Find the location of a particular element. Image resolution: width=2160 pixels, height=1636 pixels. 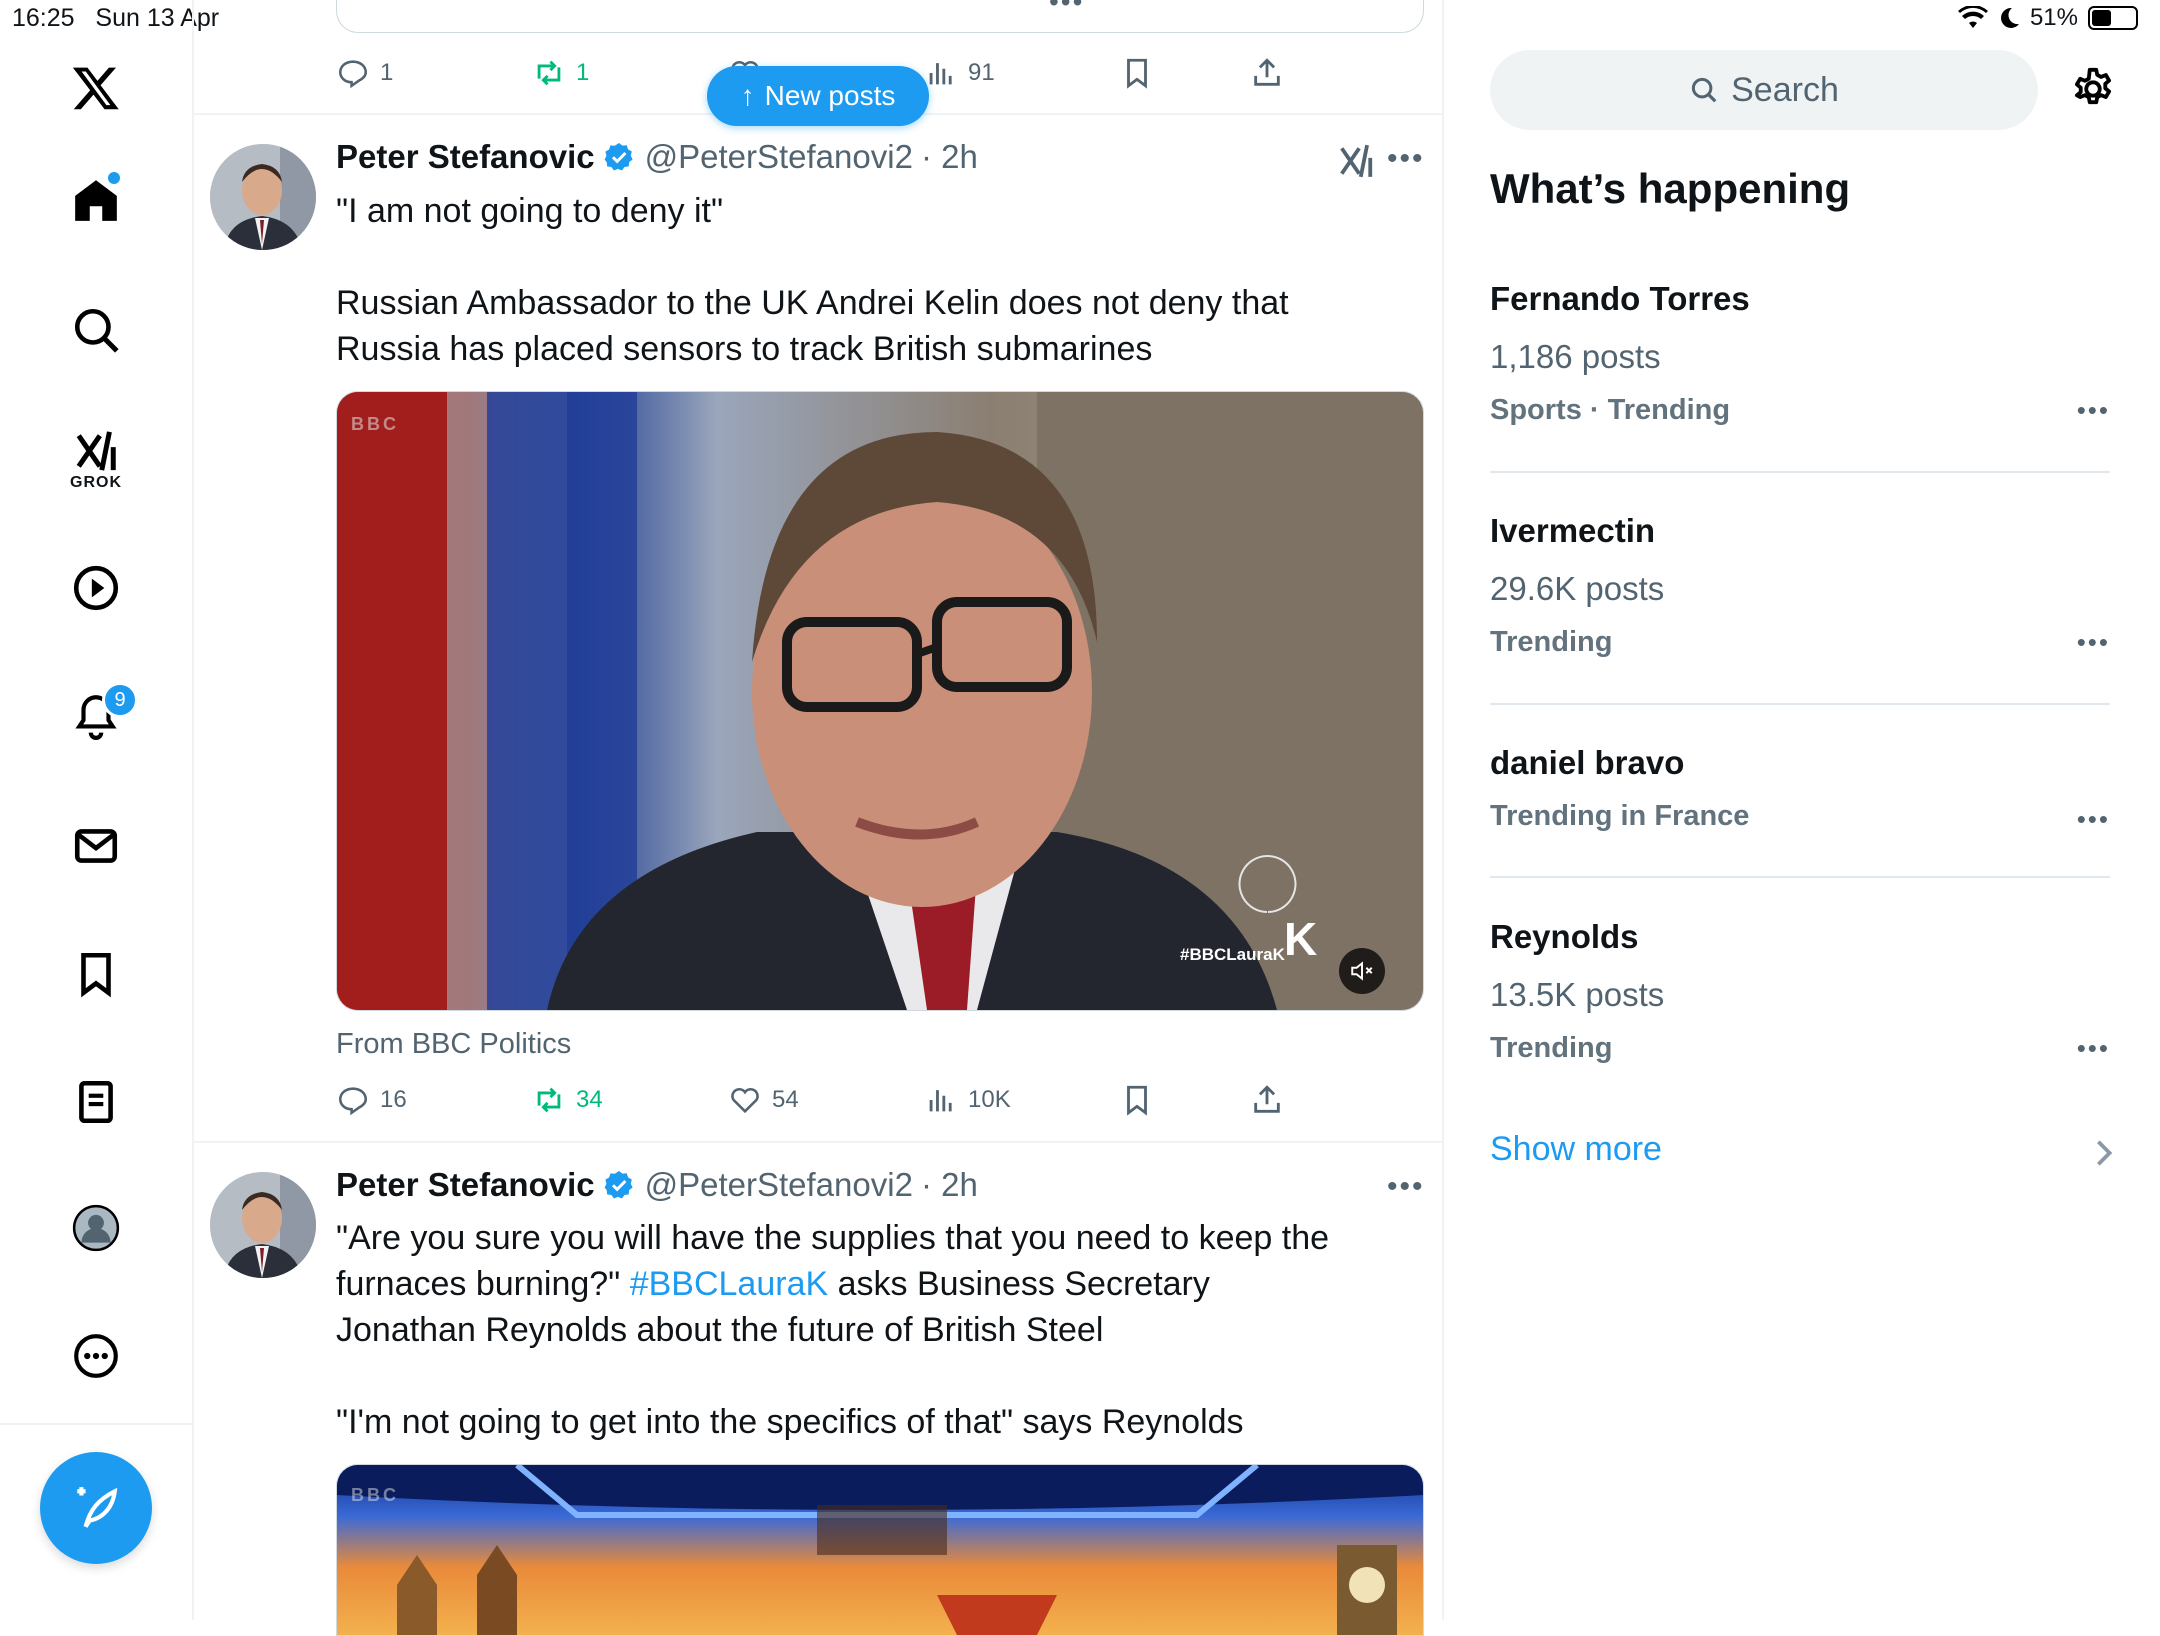

nav-lists is located at coordinates (96, 1102).